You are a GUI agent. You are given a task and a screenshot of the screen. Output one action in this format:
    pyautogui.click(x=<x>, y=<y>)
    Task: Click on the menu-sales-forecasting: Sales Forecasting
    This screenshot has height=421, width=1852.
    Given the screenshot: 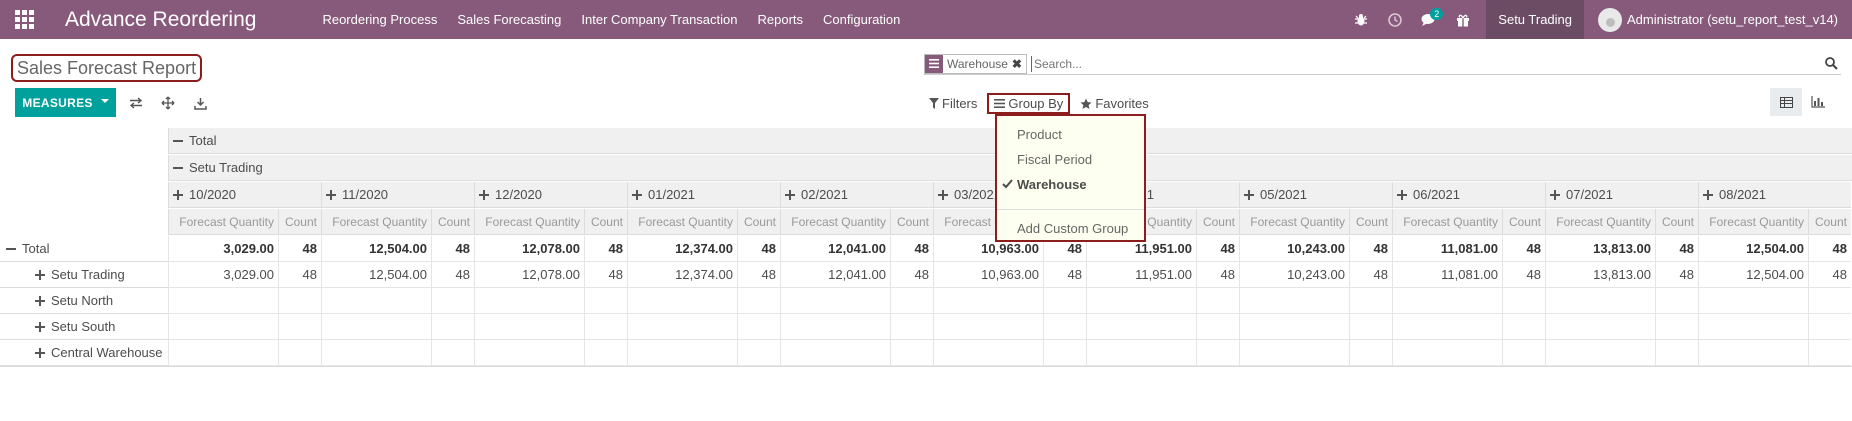 What is the action you would take?
    pyautogui.click(x=509, y=19)
    